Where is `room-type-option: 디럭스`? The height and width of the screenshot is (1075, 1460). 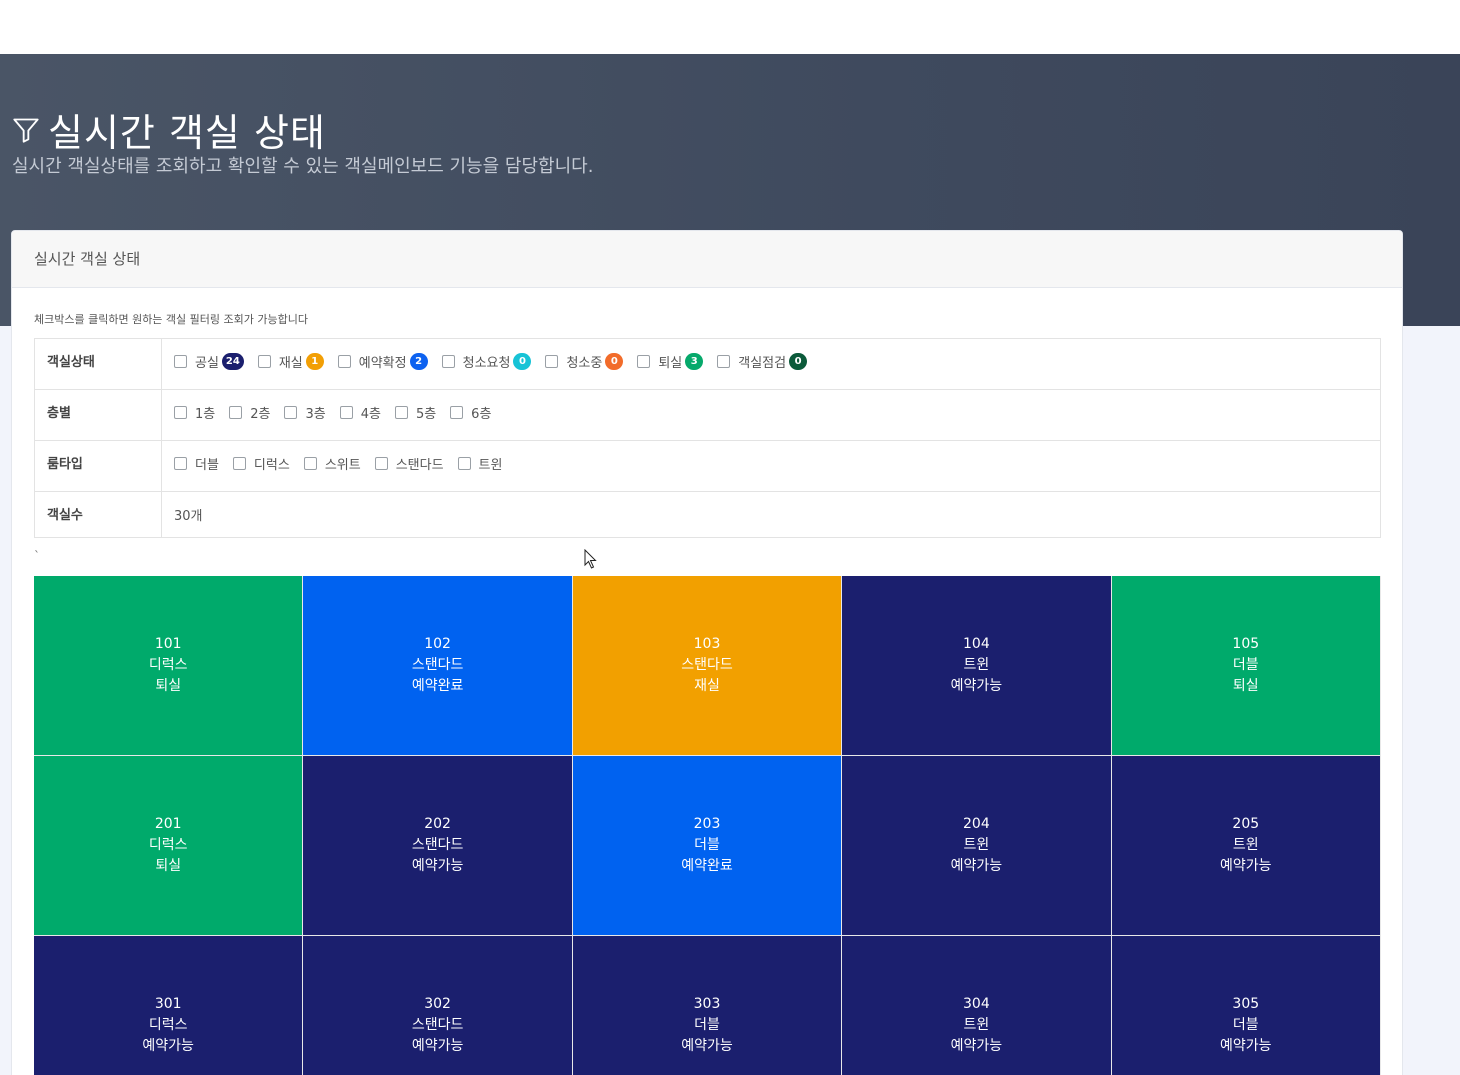 room-type-option: 디럭스 is located at coordinates (261, 463).